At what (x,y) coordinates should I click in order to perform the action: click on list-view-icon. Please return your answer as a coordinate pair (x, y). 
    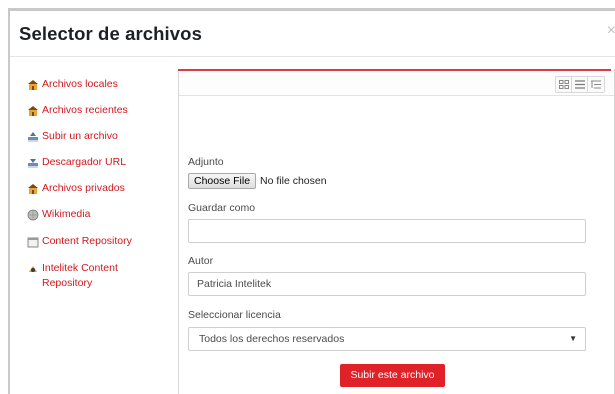
    Looking at the image, I should click on (580, 84).